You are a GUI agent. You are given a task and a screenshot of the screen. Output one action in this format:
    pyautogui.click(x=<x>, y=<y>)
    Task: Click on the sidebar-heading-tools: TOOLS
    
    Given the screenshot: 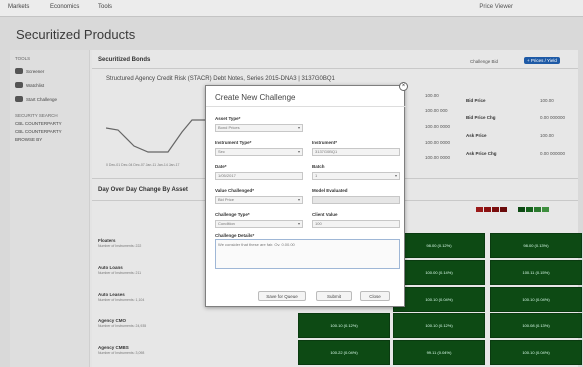 What is the action you would take?
    pyautogui.click(x=23, y=58)
    